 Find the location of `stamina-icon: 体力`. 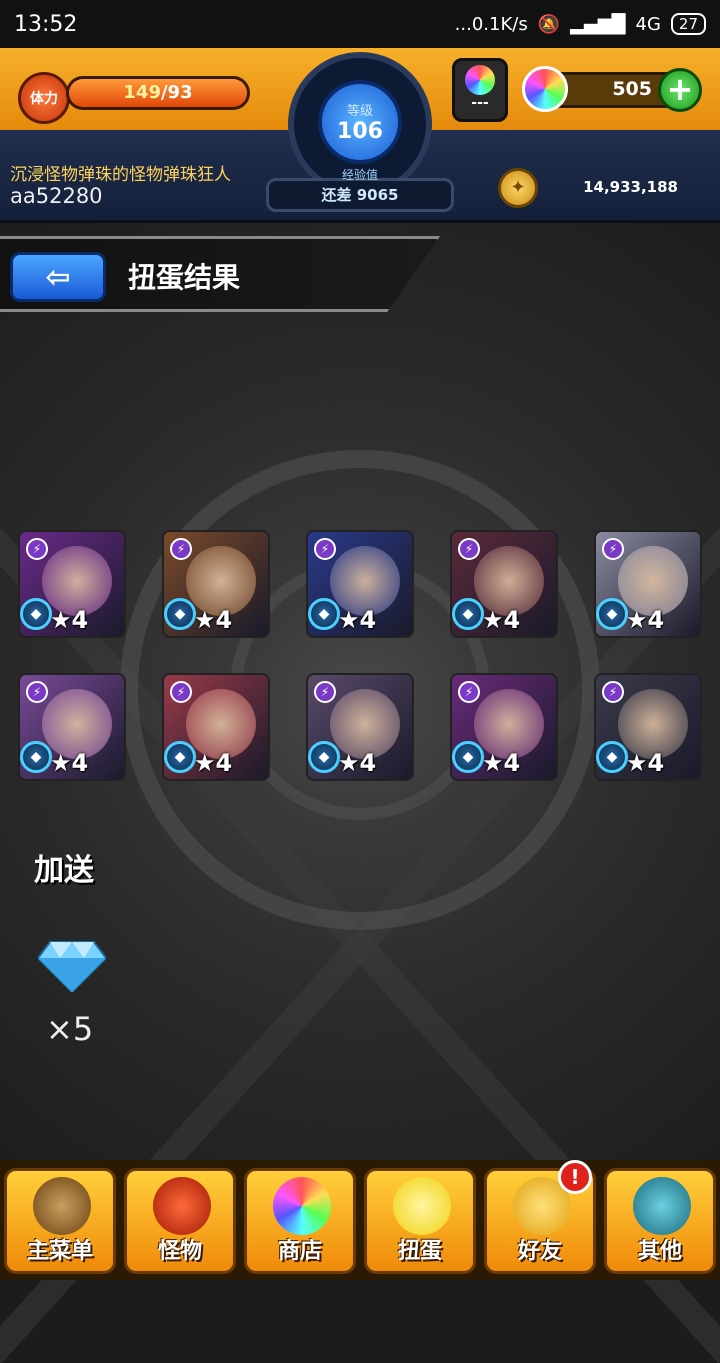

stamina-icon: 体力 is located at coordinates (44, 98).